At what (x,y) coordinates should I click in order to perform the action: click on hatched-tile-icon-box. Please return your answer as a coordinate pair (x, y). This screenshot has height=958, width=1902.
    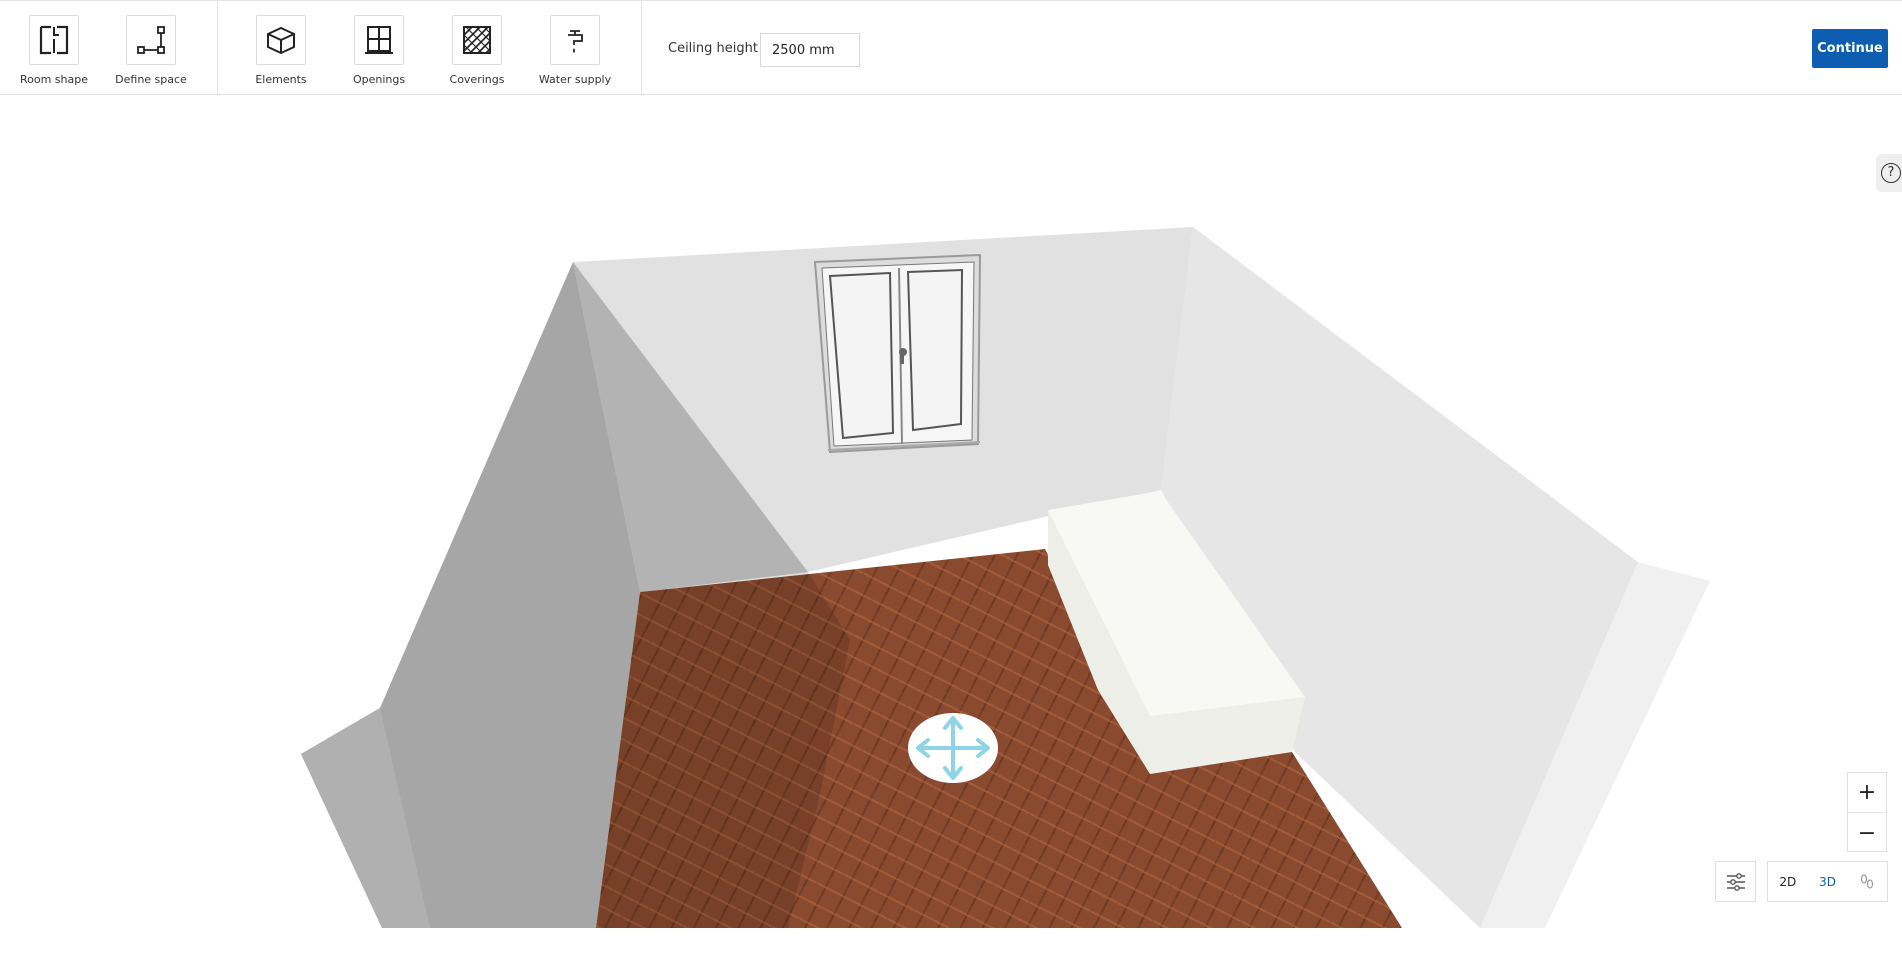
    Looking at the image, I should click on (477, 40).